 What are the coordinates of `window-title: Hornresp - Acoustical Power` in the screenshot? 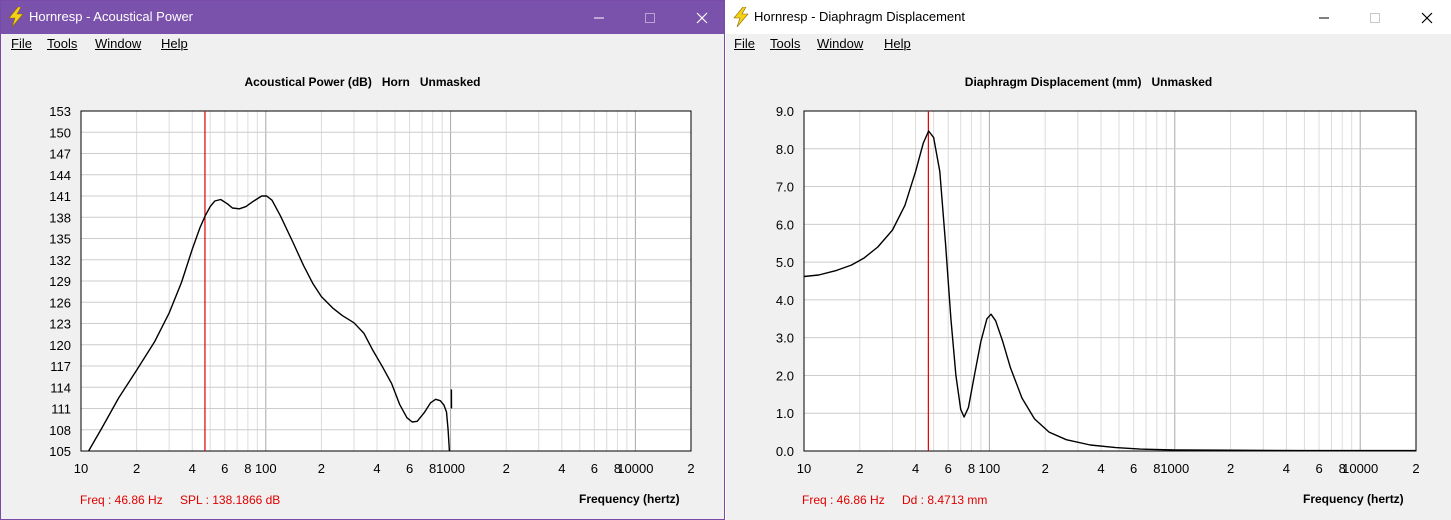 It's located at (111, 16).